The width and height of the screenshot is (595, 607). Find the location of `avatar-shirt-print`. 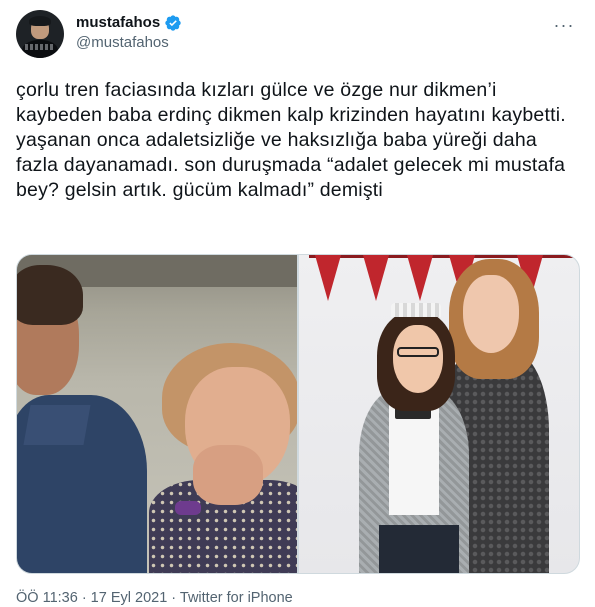

avatar-shirt-print is located at coordinates (40, 47).